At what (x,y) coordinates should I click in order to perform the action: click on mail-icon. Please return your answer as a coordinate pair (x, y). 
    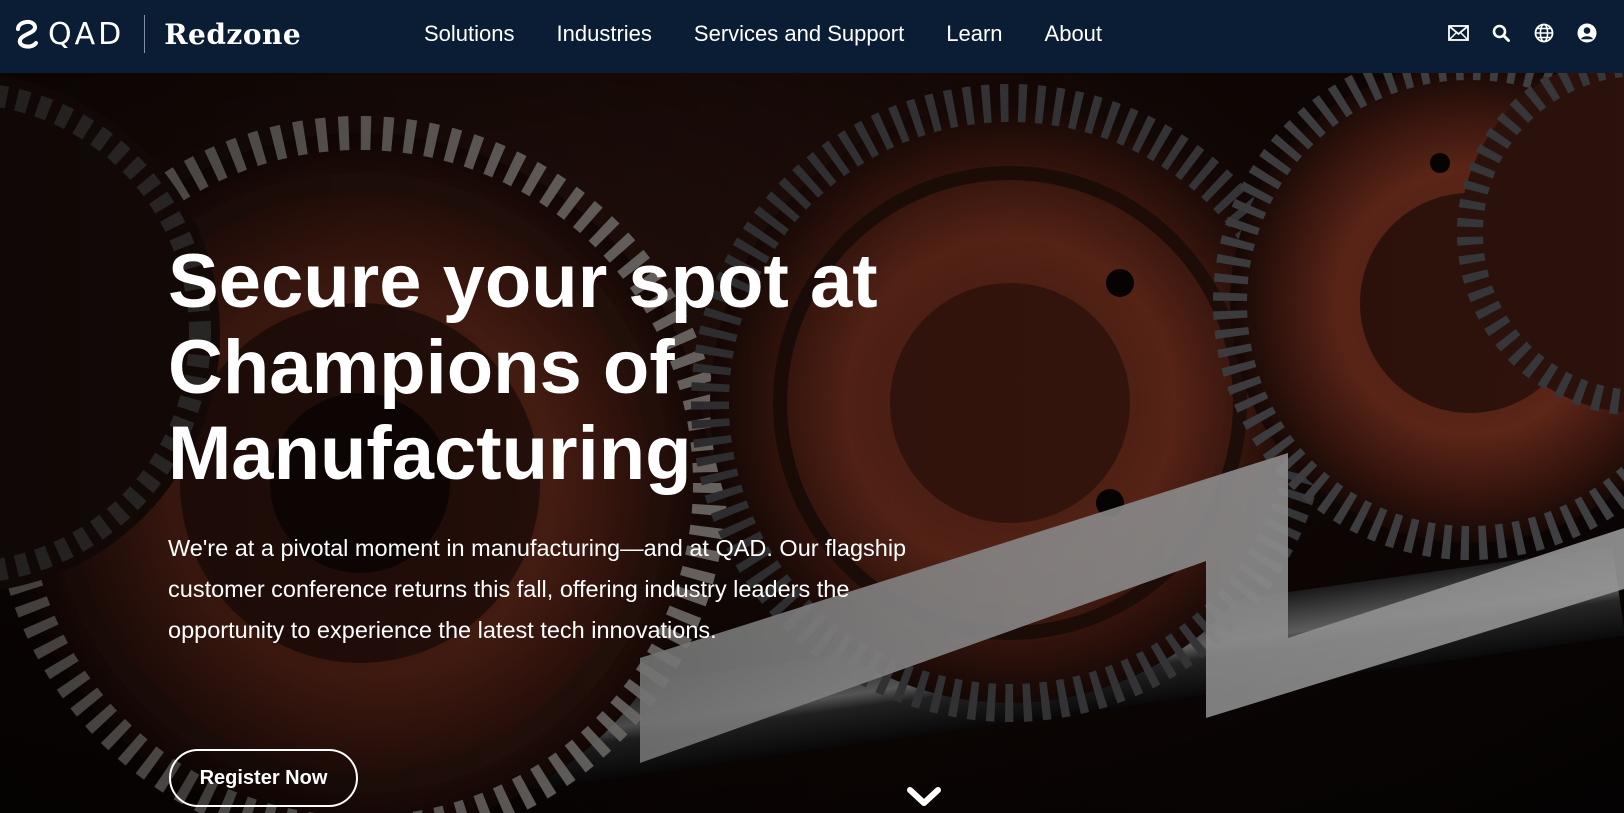
    Looking at the image, I should click on (1458, 33).